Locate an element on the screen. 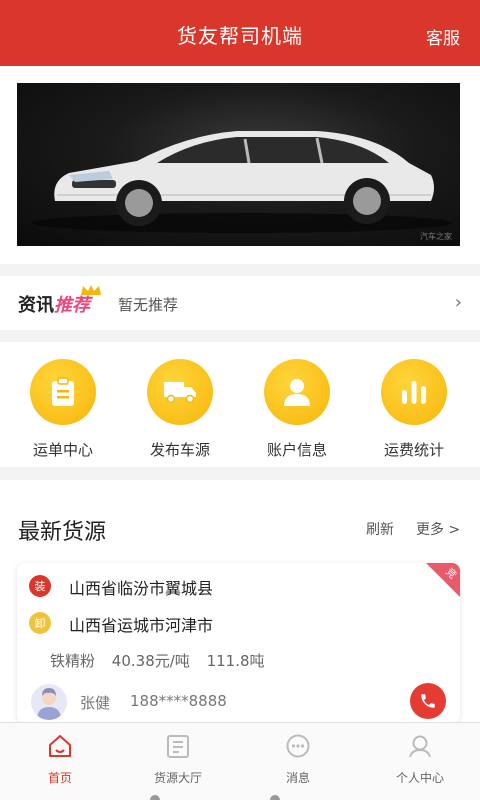 Image resolution: width=480 pixels, height=800 pixels. bottom-tab-bar: 首页 货源大厅 消息 个人中心 is located at coordinates (240, 761).